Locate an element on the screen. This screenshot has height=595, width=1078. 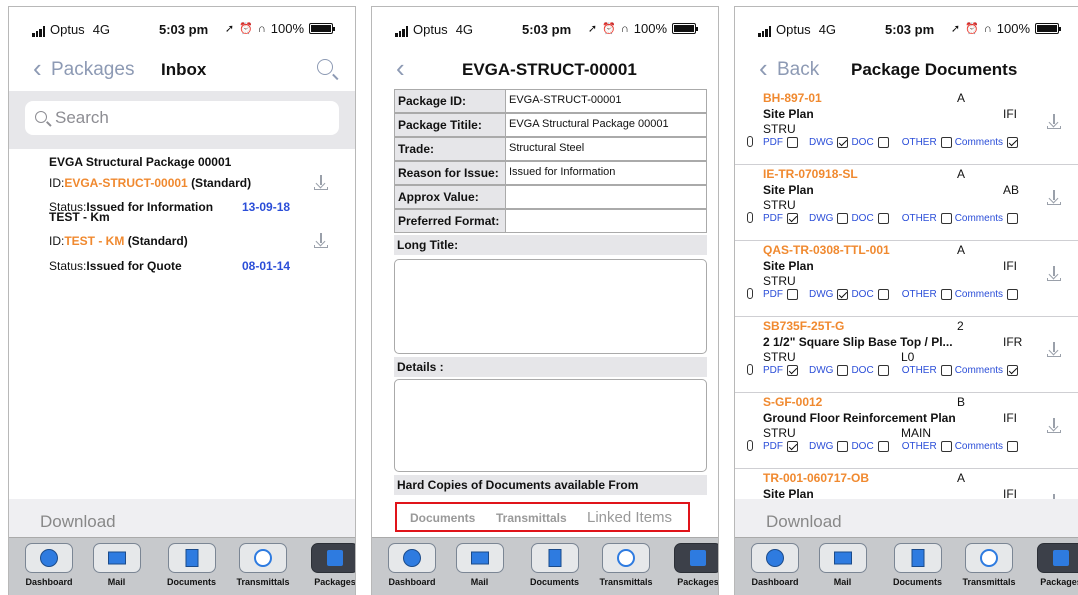
segment-transmittals: Transmittals is located at coordinates (531, 518).